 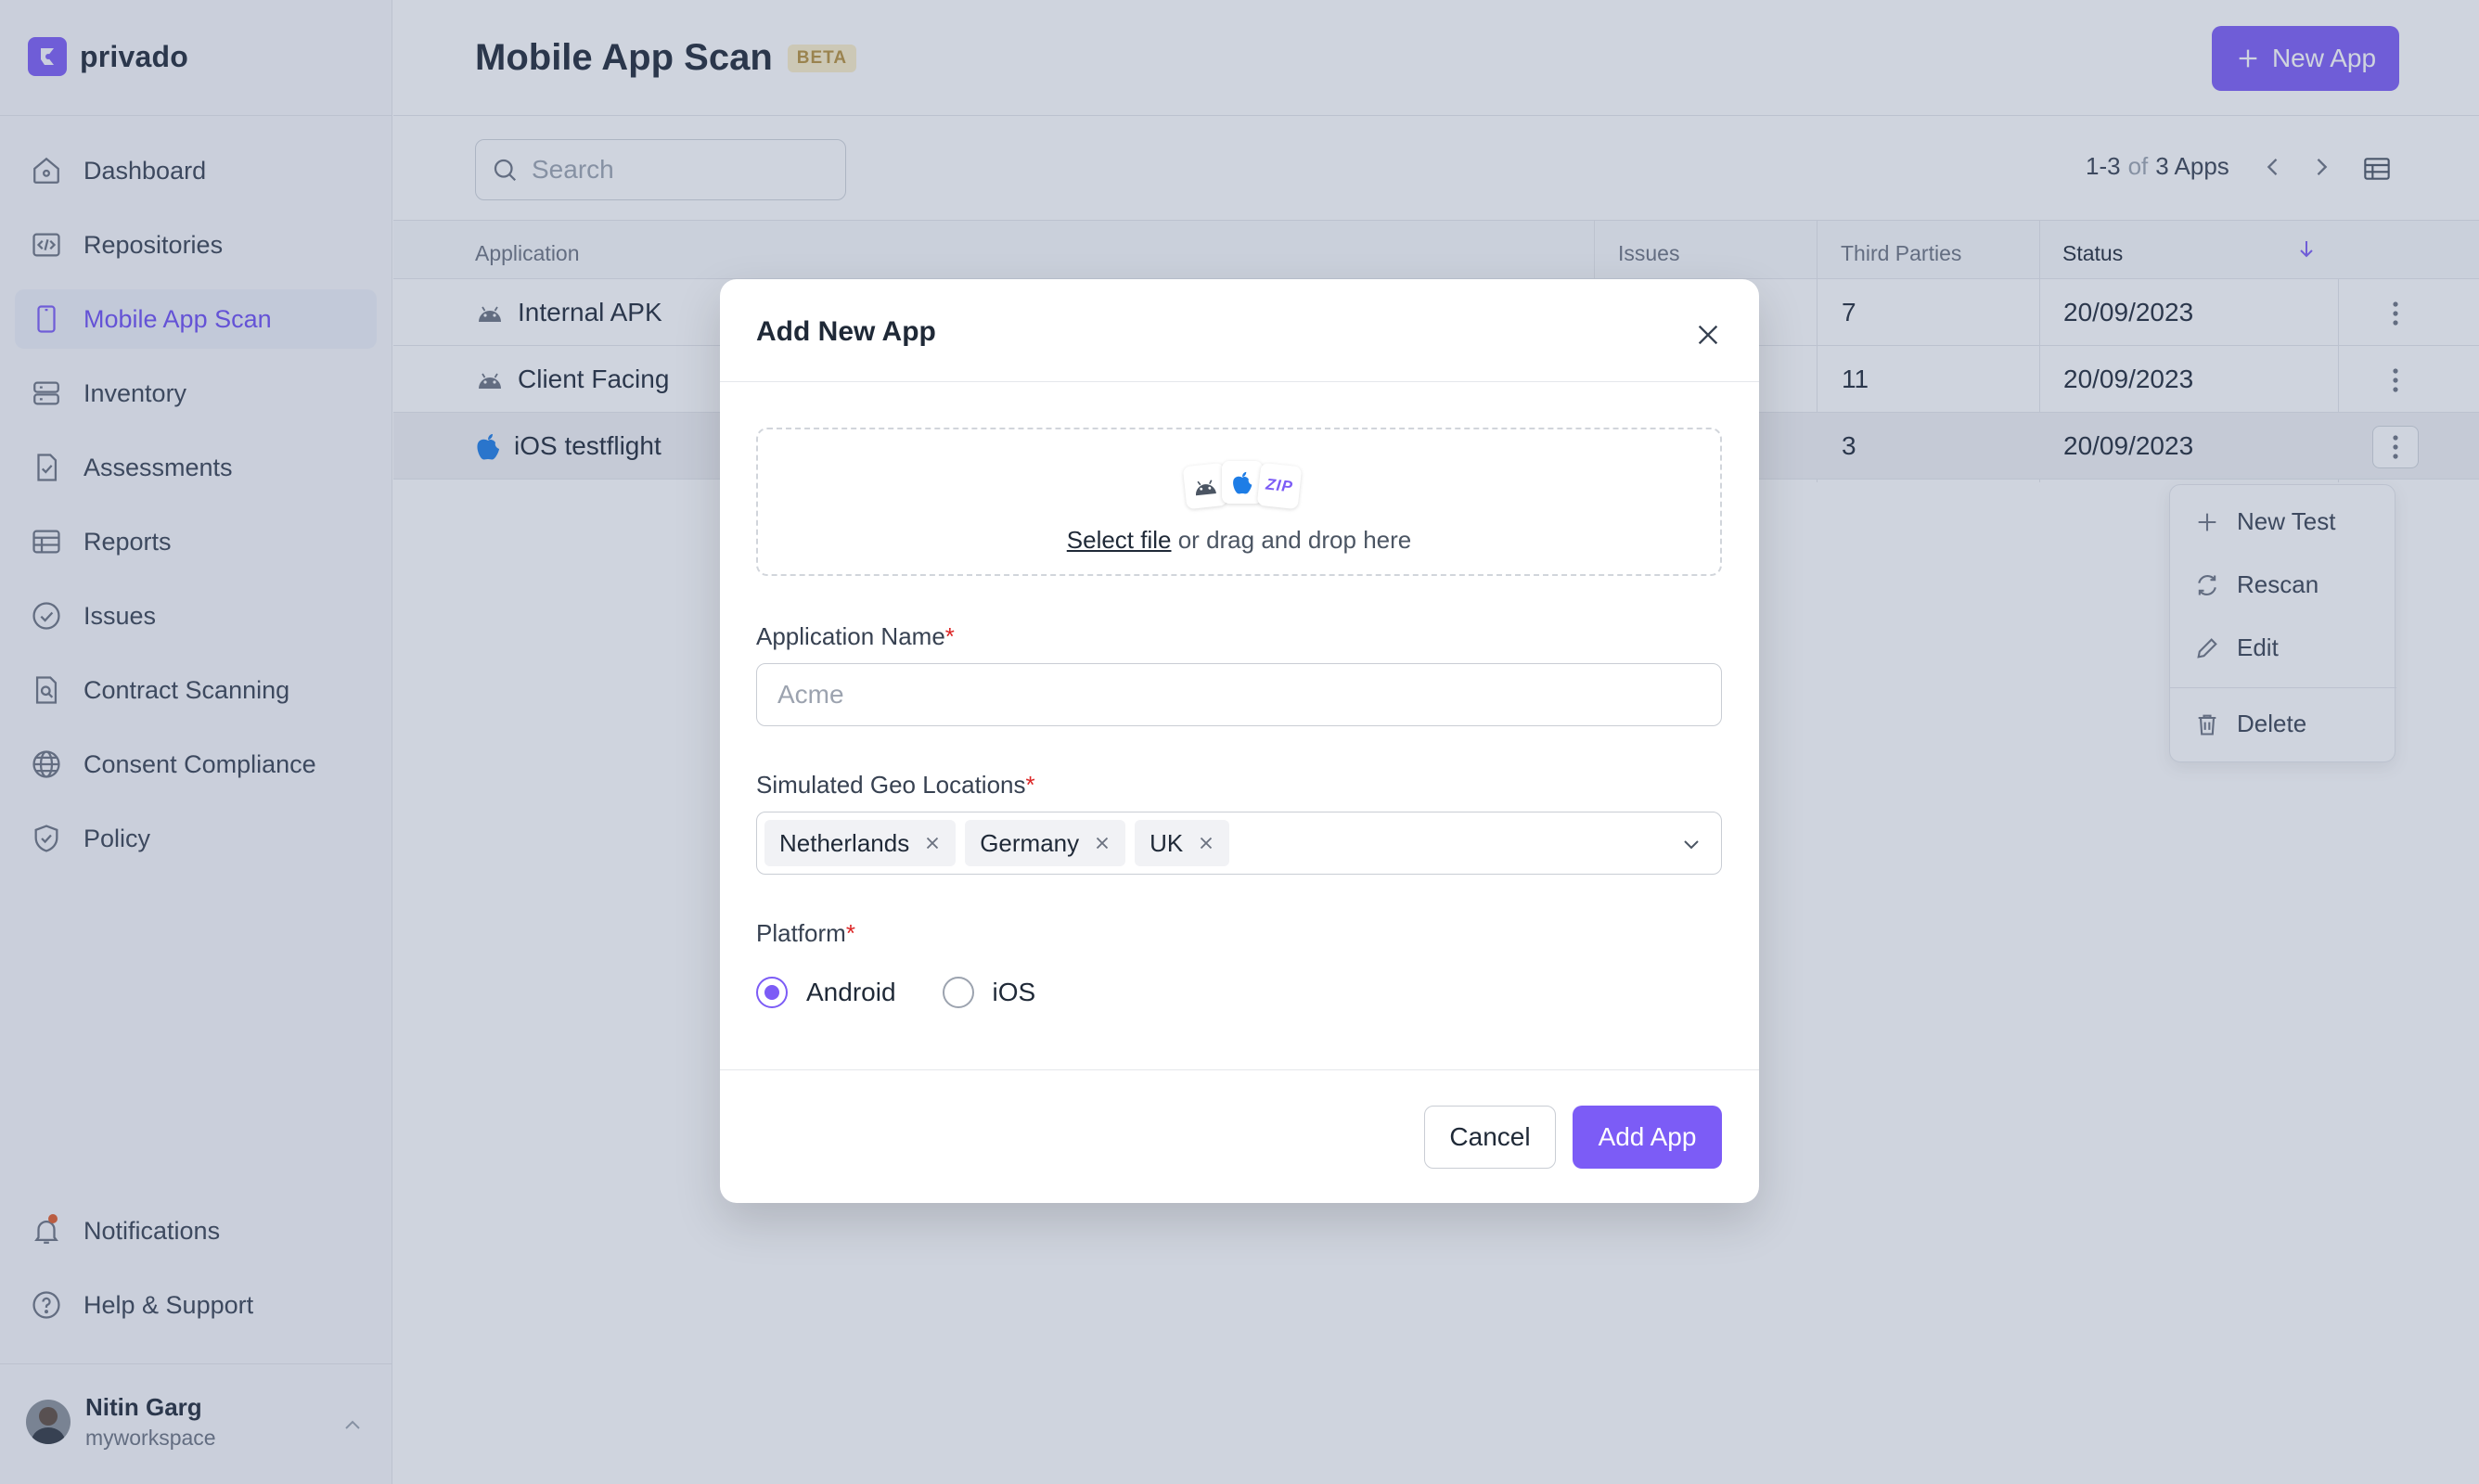 What do you see at coordinates (989, 992) in the screenshot?
I see `platform-radio-ios: iOS` at bounding box center [989, 992].